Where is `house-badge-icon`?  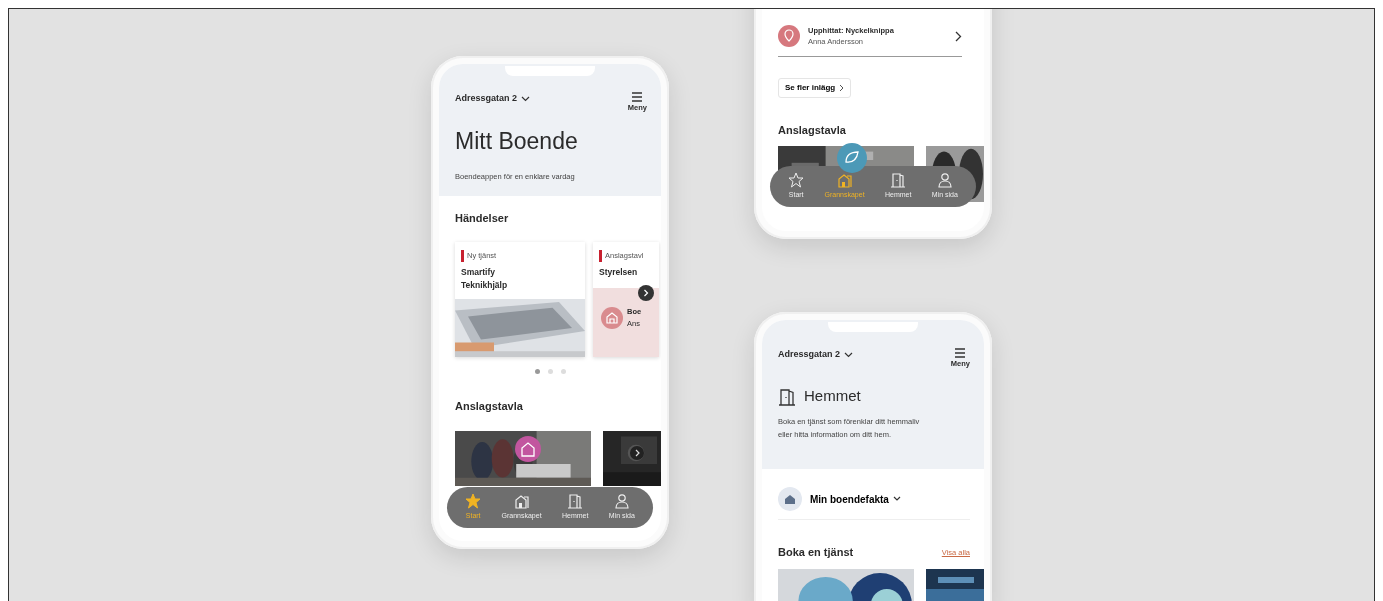 house-badge-icon is located at coordinates (528, 449).